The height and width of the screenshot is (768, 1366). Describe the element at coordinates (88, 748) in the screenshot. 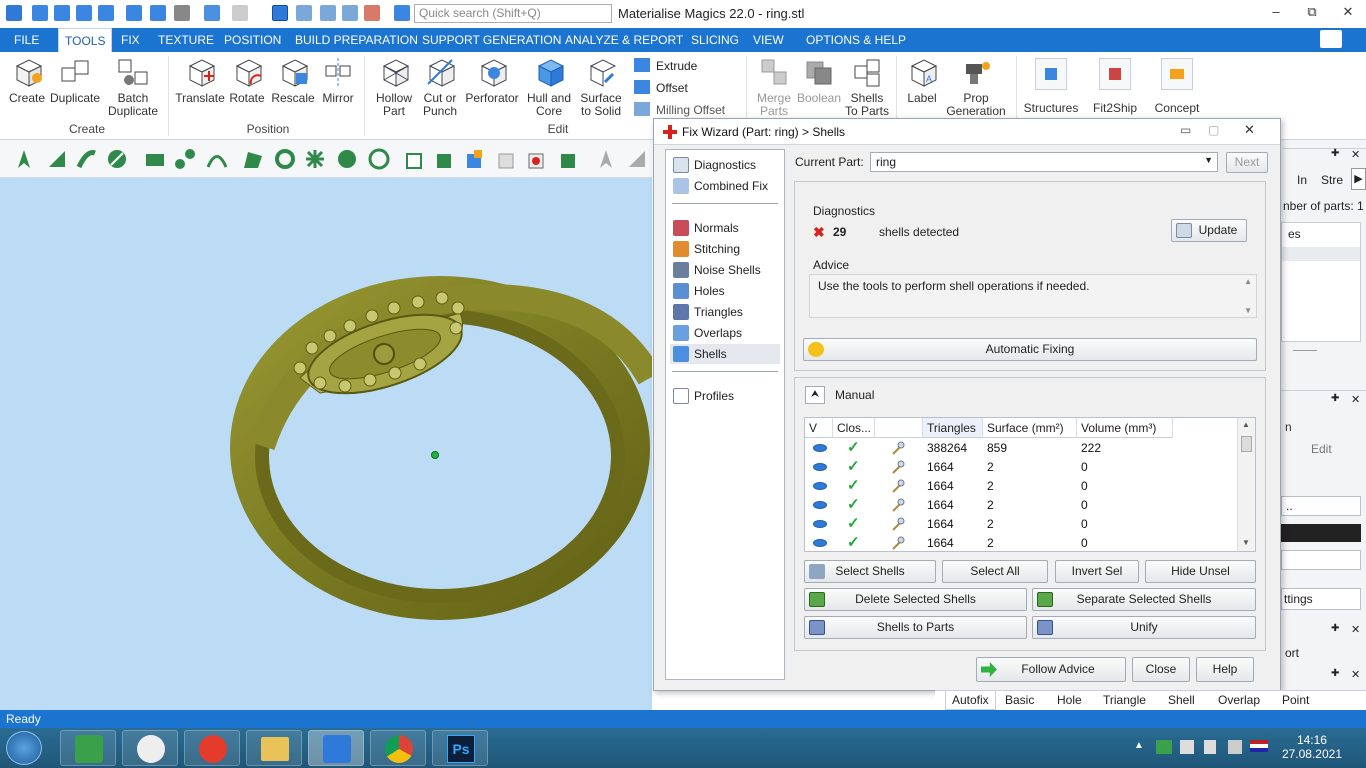

I see `taskbar-app-m` at that location.